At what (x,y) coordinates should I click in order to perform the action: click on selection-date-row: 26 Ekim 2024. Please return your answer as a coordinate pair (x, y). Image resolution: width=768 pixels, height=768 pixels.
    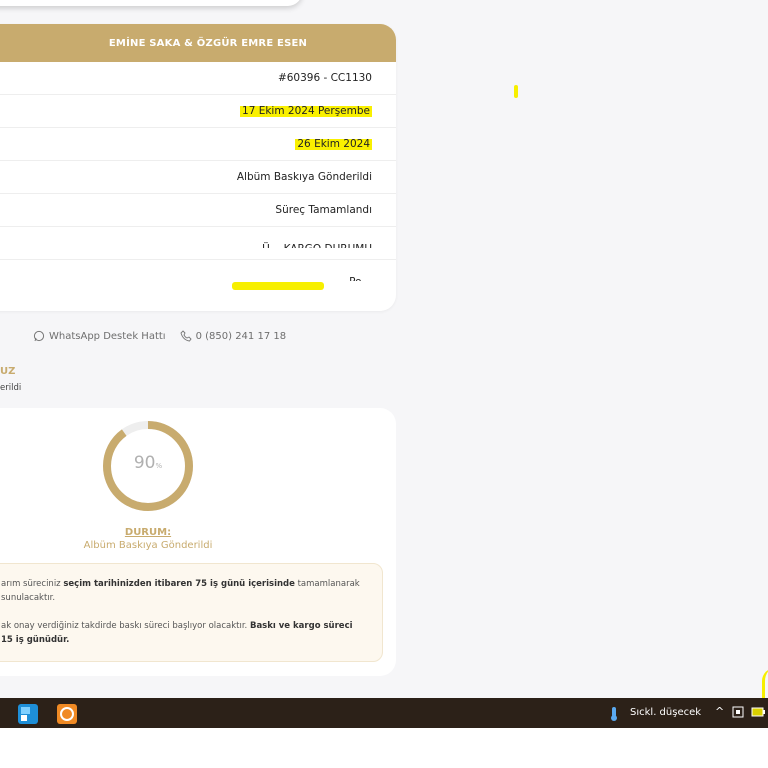
    Looking at the image, I should click on (198, 144).